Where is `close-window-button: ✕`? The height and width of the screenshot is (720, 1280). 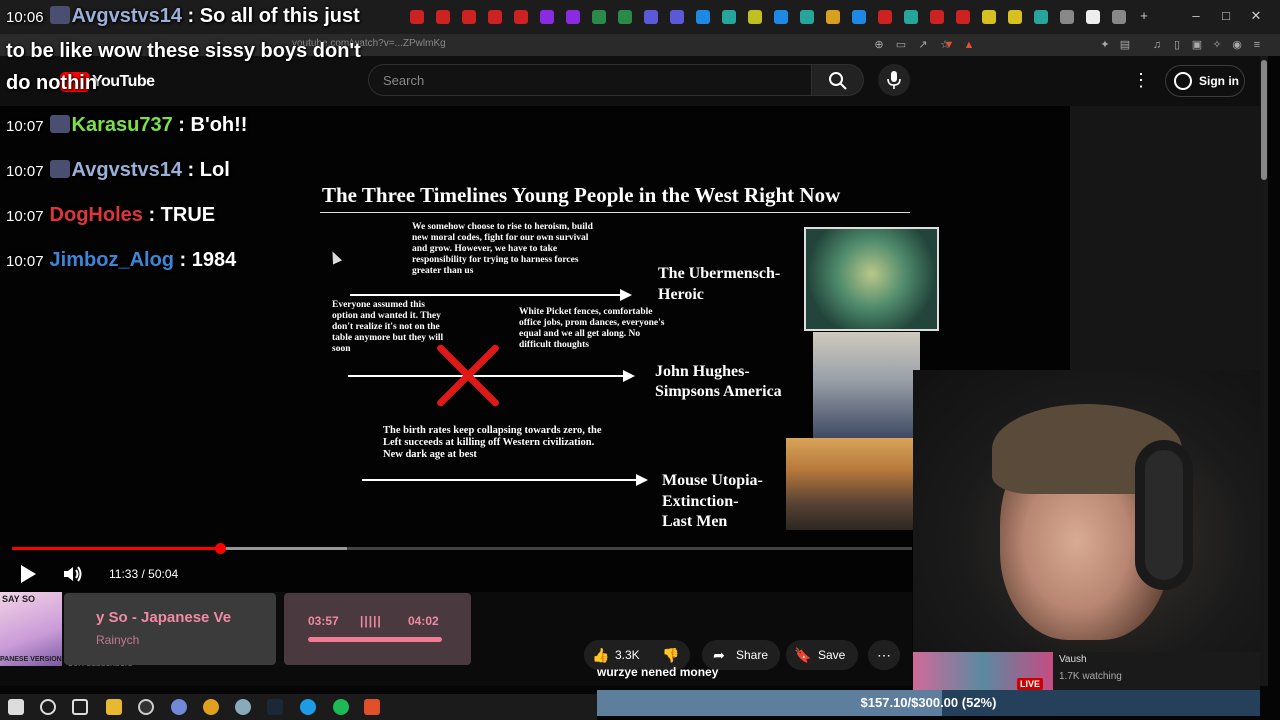 close-window-button: ✕ is located at coordinates (1256, 16).